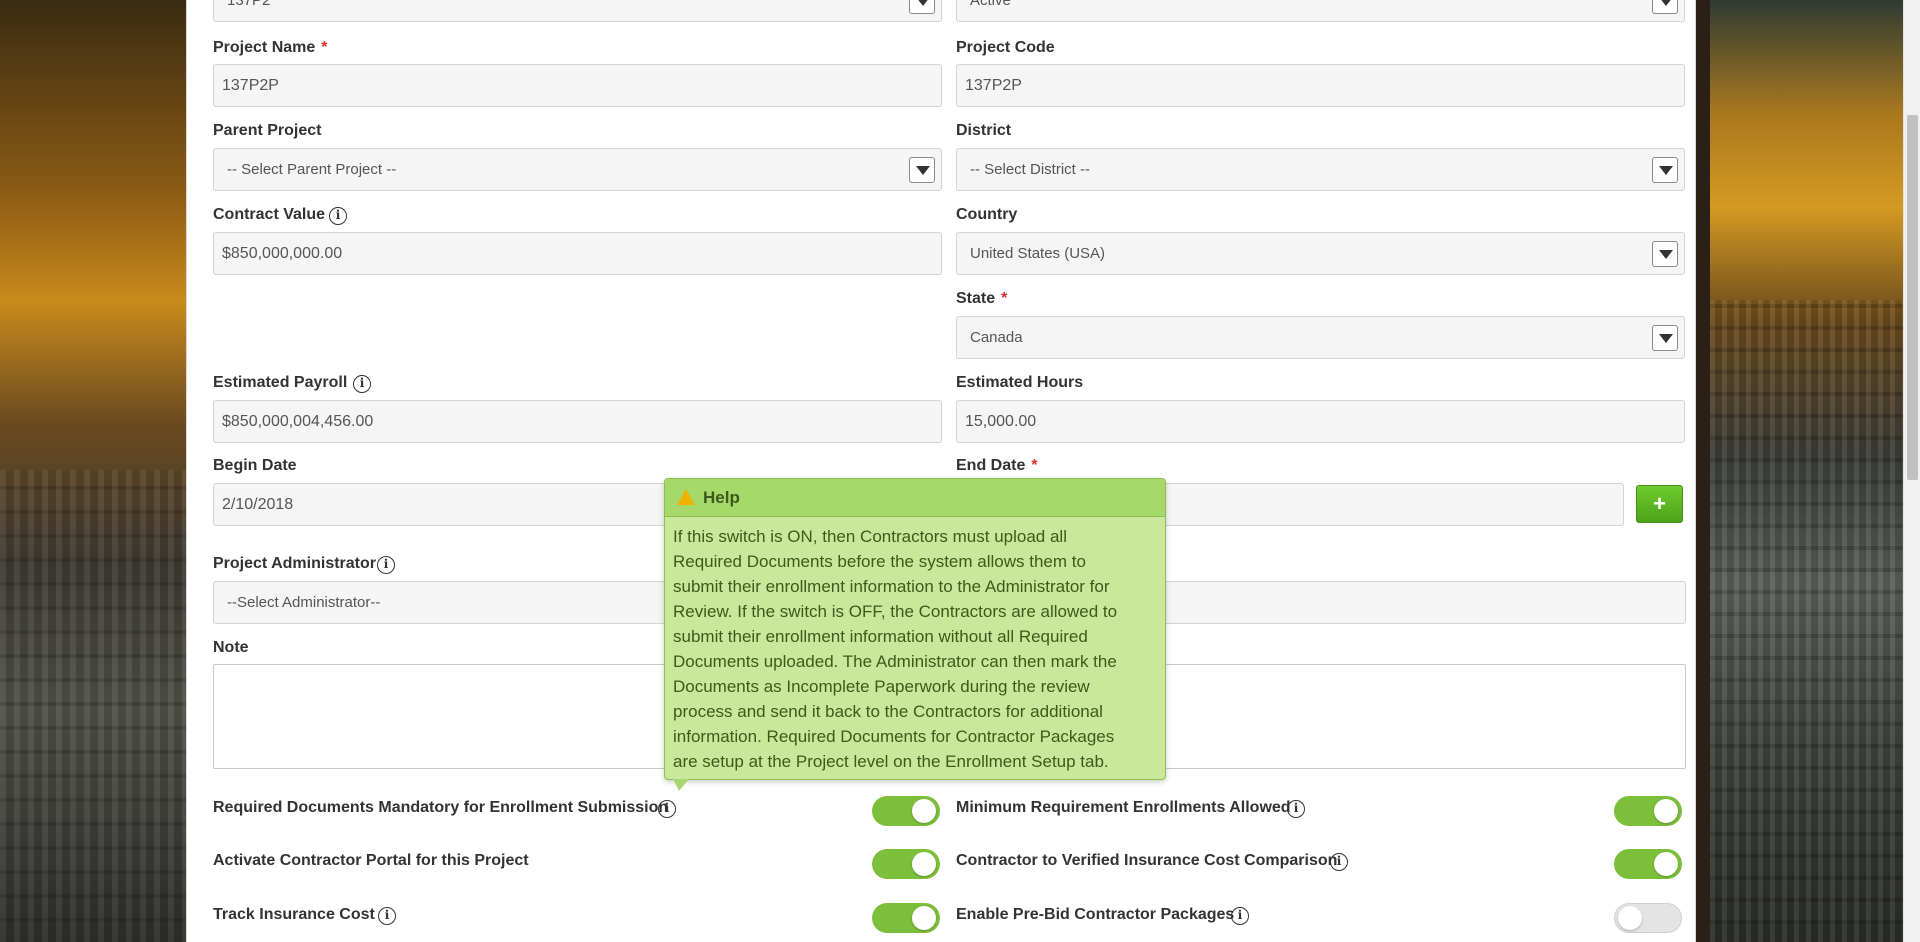 The width and height of the screenshot is (1920, 942). What do you see at coordinates (1320, 421) in the screenshot?
I see `estimated-hours-input: 15,000.00` at bounding box center [1320, 421].